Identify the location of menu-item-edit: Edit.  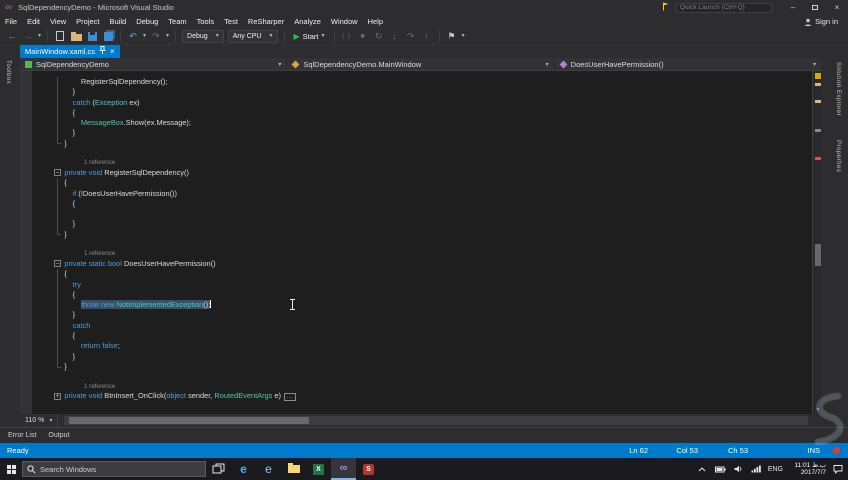
(33, 21).